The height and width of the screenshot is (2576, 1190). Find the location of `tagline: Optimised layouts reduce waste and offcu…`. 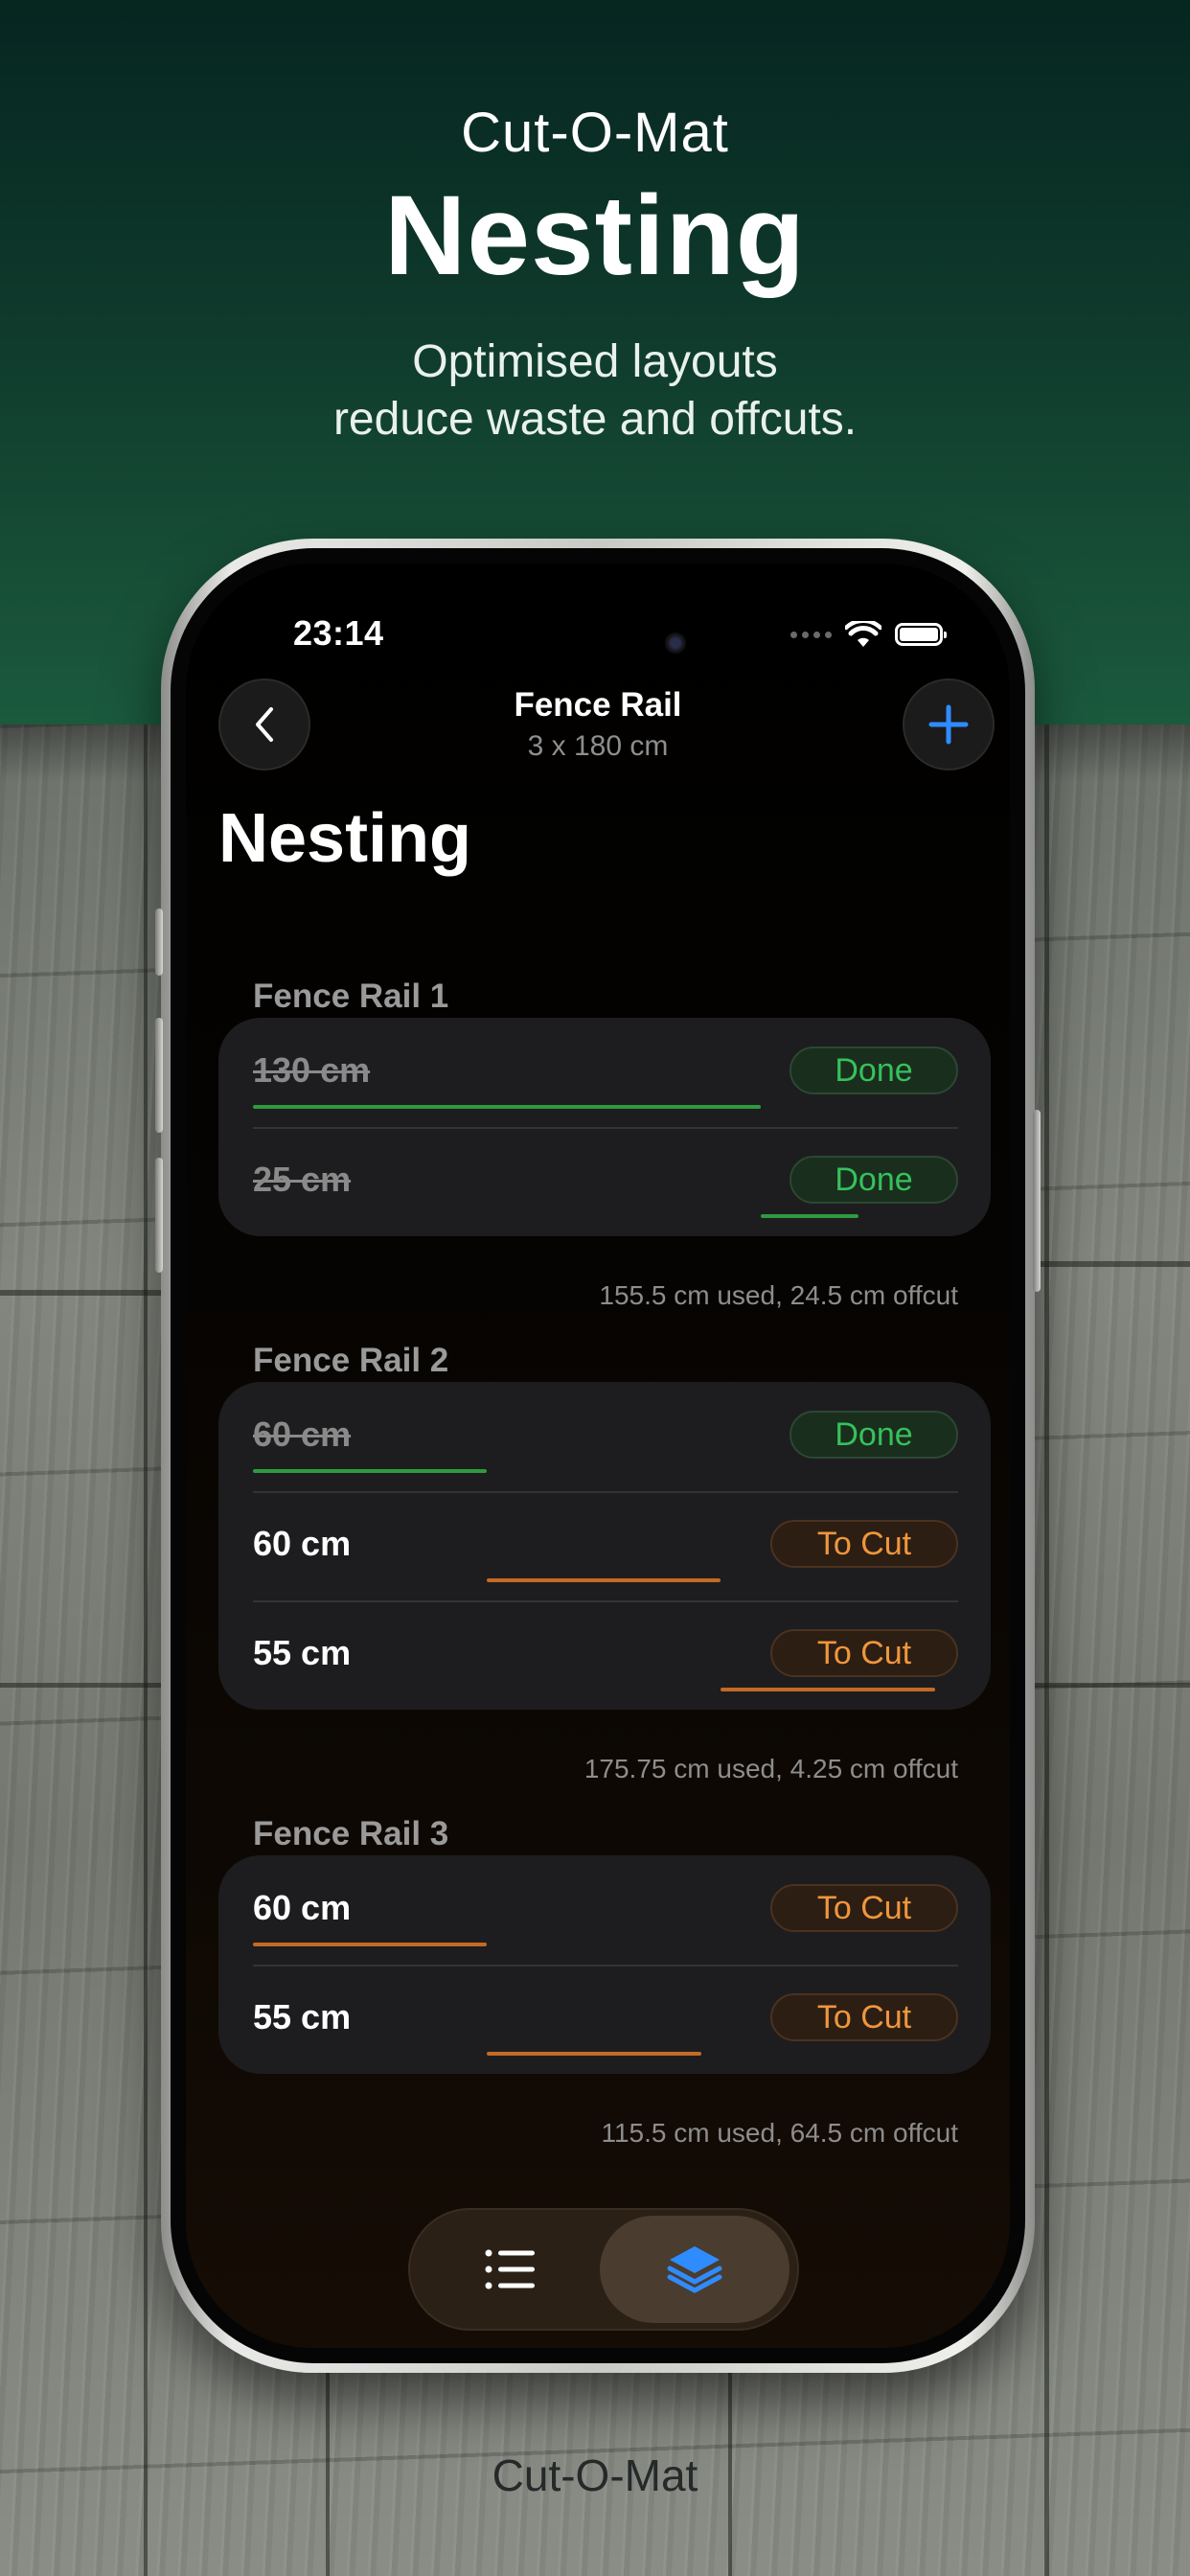

tagline: Optimised layouts reduce waste and offcu… is located at coordinates (595, 391).